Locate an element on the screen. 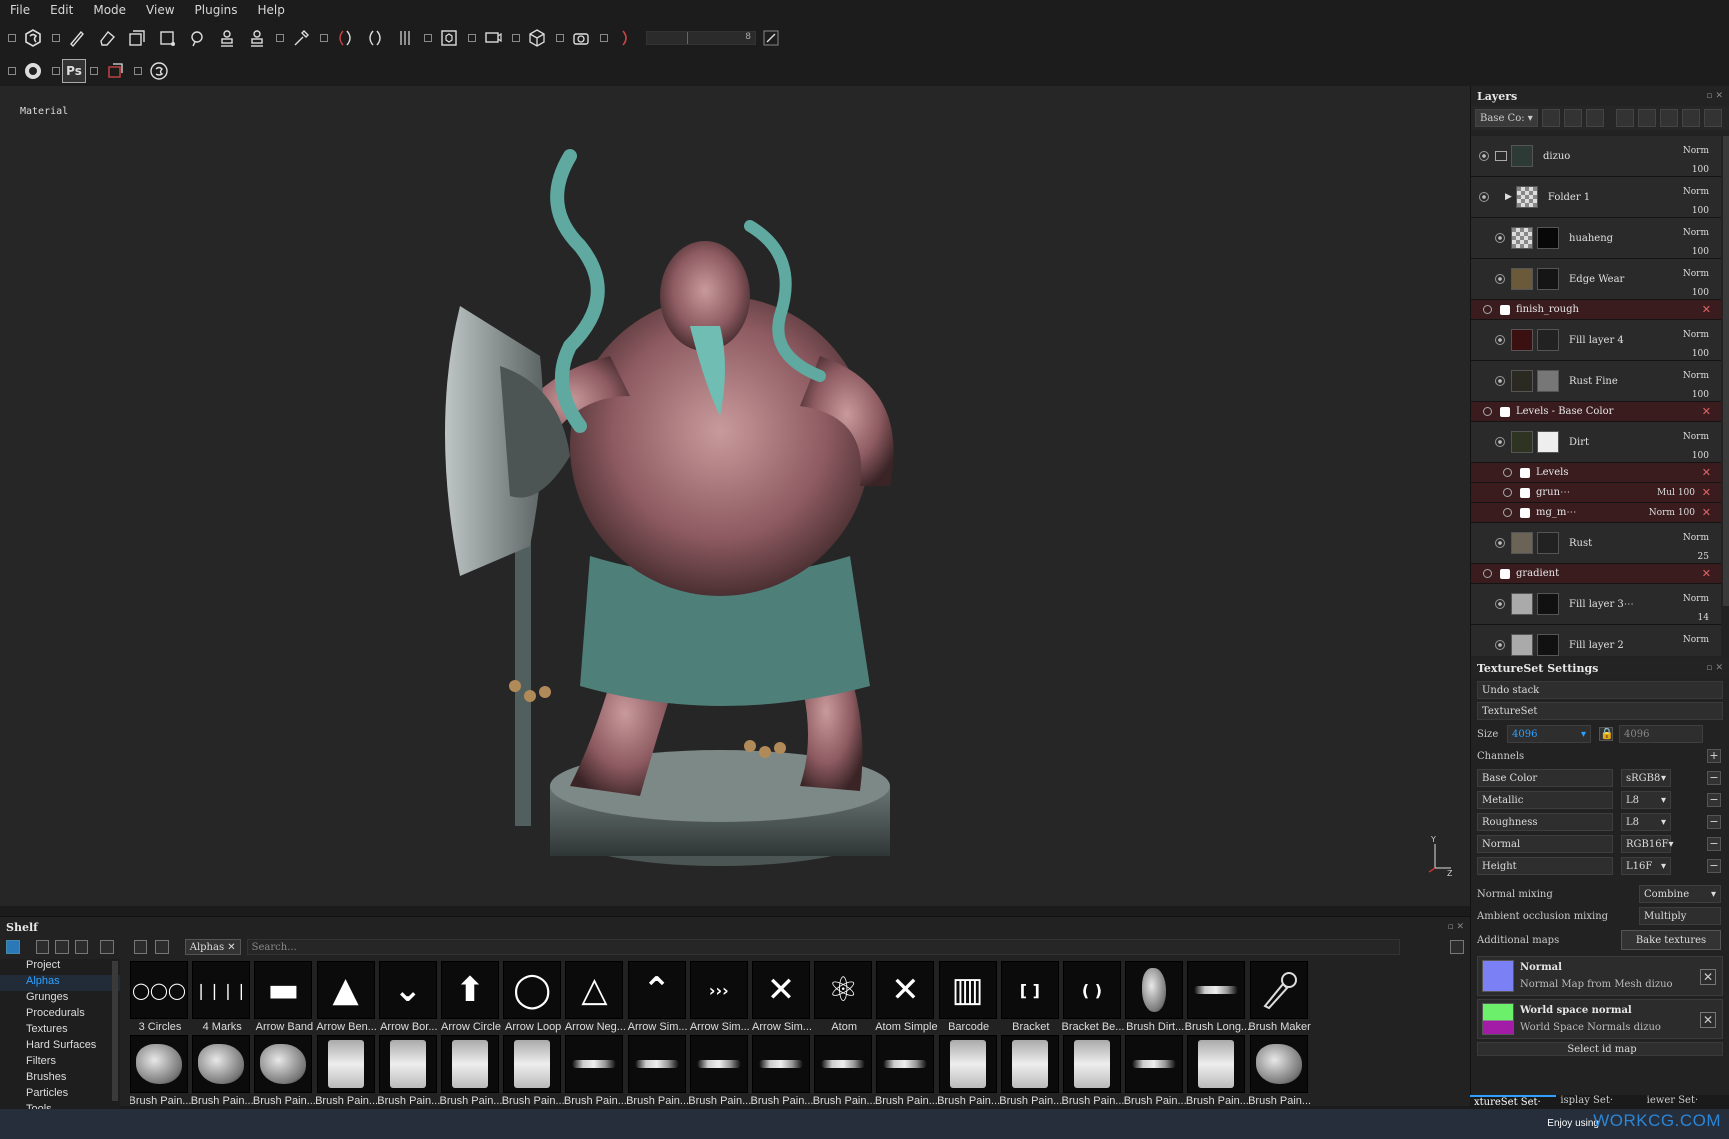 This screenshot has width=1729, height=1139. layer-row: huaheng Norm 100 is located at coordinates (1596, 238).